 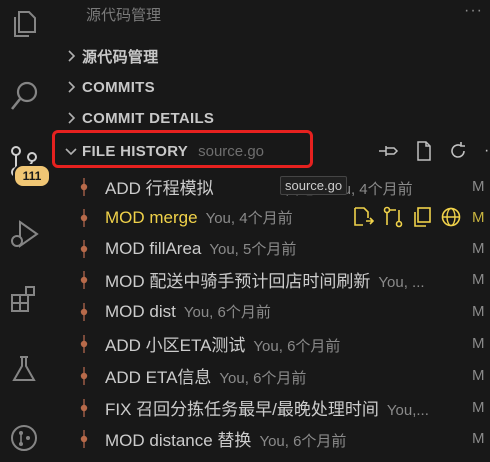 I want to click on compare-icon, so click(x=393, y=219).